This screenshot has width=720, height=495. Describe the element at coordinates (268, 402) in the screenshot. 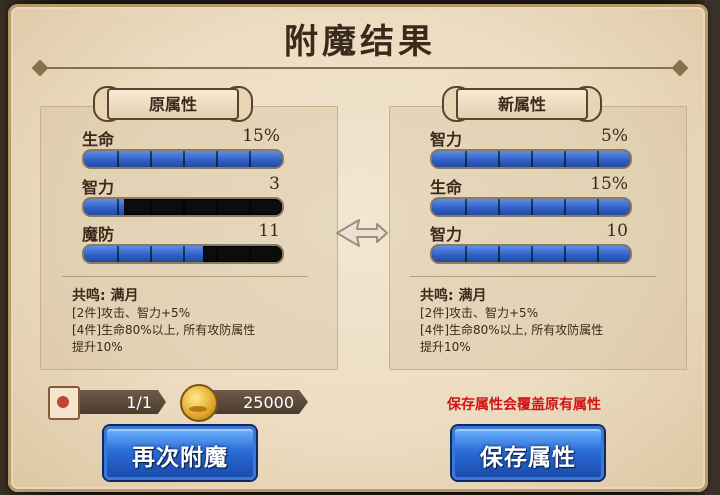

I see `gold-amount: 25000` at that location.